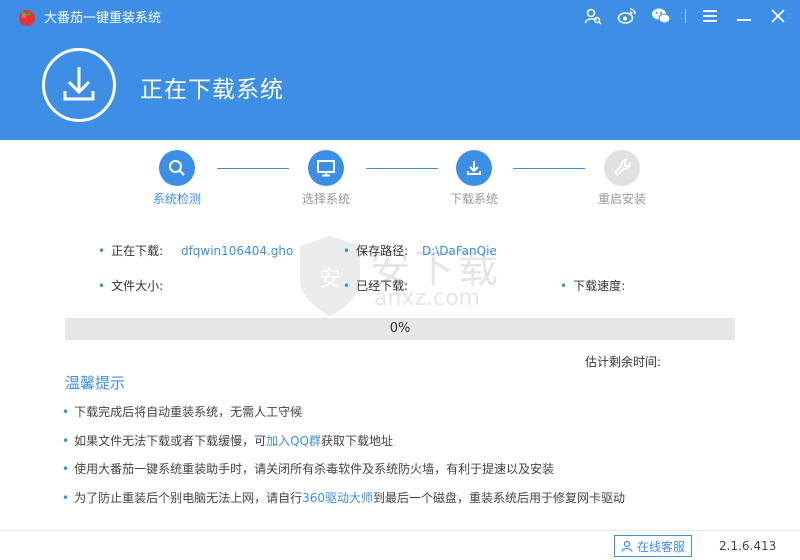  What do you see at coordinates (778, 16) in the screenshot?
I see `close-icon` at bounding box center [778, 16].